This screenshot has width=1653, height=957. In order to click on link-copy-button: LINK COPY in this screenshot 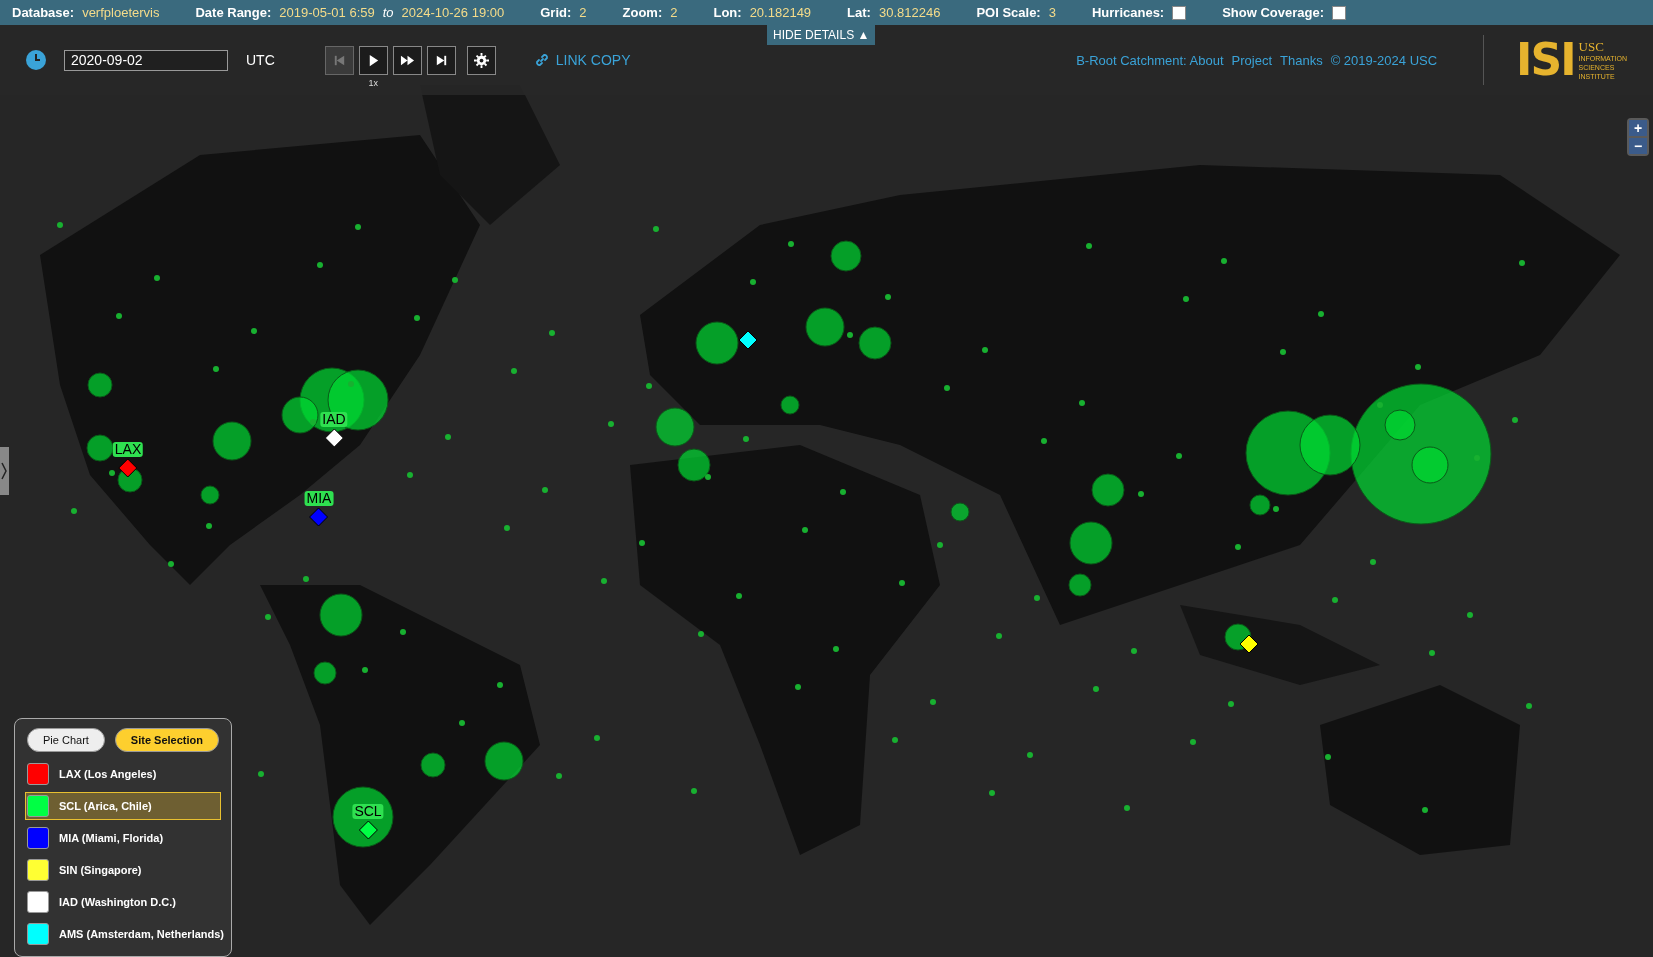, I will do `click(582, 60)`.